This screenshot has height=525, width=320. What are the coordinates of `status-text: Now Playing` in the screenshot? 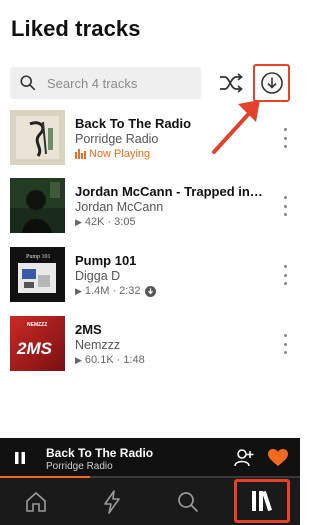 It's located at (120, 154).